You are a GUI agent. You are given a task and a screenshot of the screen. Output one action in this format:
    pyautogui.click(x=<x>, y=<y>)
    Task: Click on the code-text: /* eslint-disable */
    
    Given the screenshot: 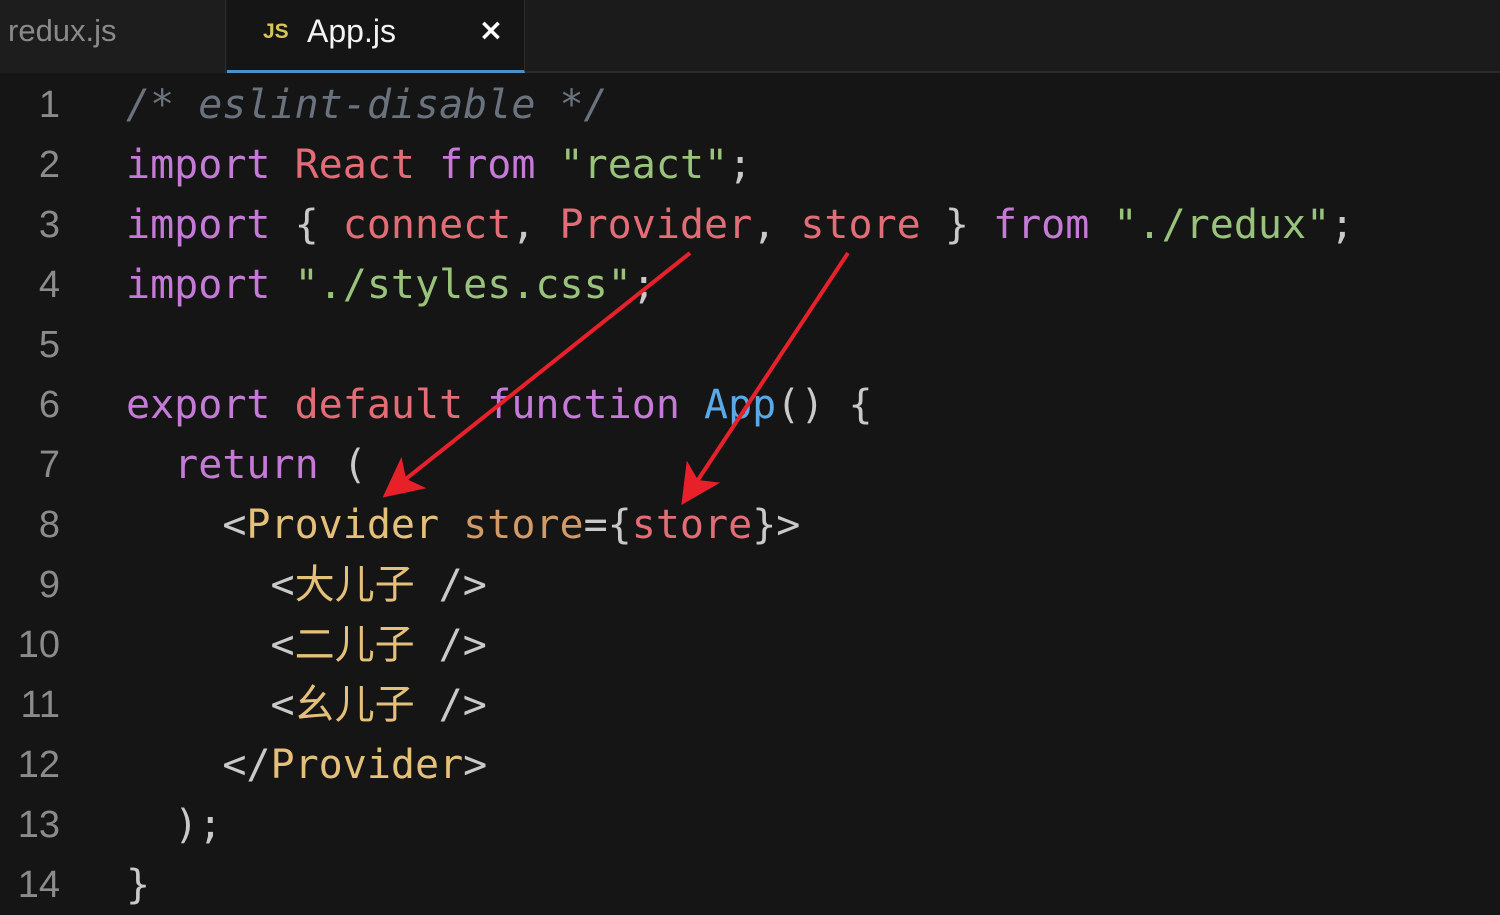 What is the action you would take?
    pyautogui.click(x=367, y=105)
    